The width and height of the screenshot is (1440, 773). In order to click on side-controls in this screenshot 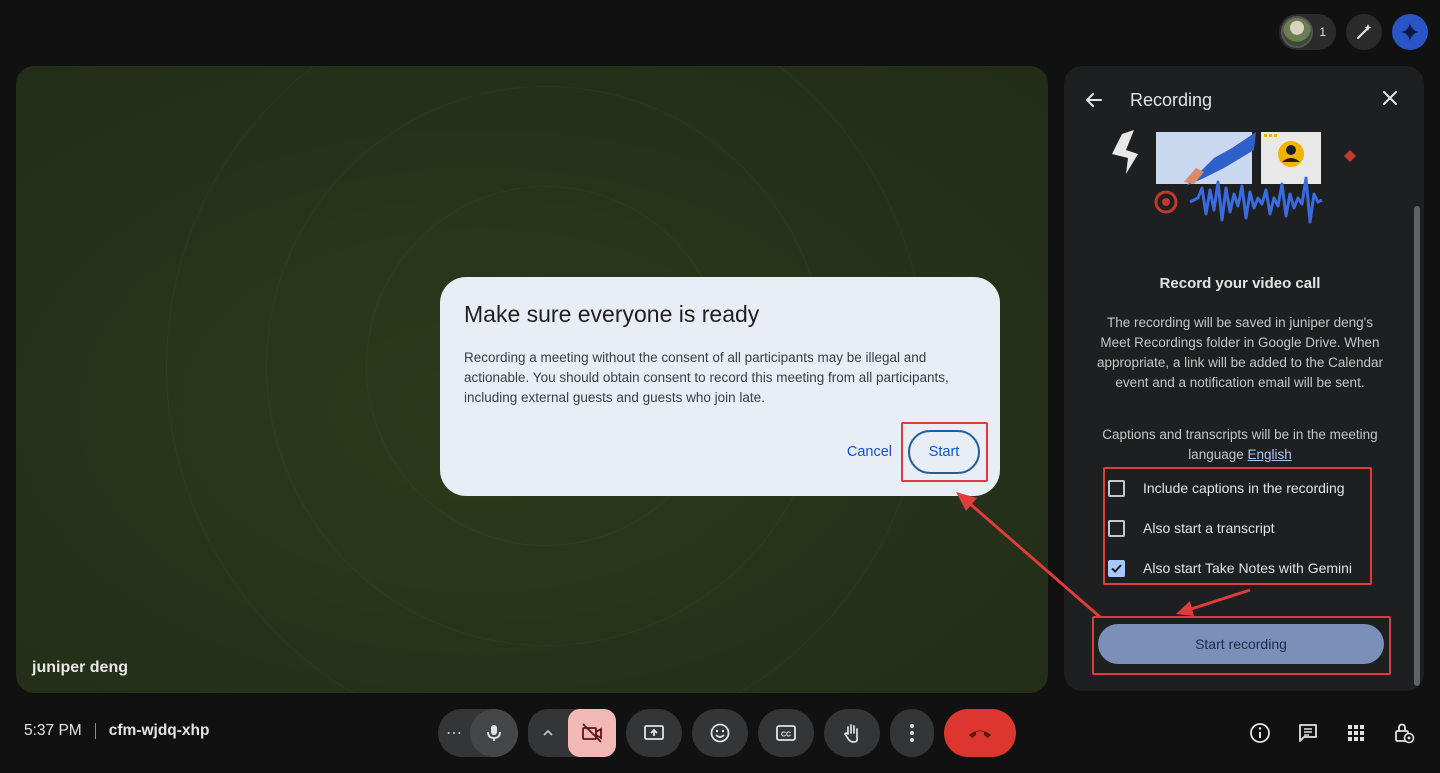, I will do `click(1332, 733)`.